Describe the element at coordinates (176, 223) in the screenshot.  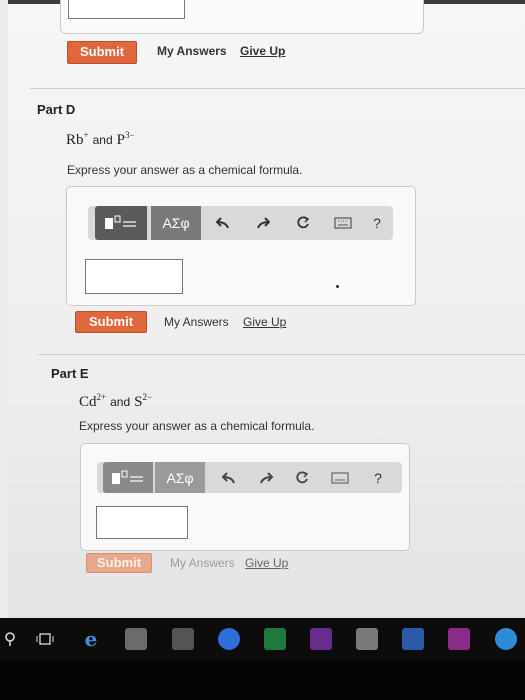
I see `part-d-greek-button: ΑΣφ` at that location.